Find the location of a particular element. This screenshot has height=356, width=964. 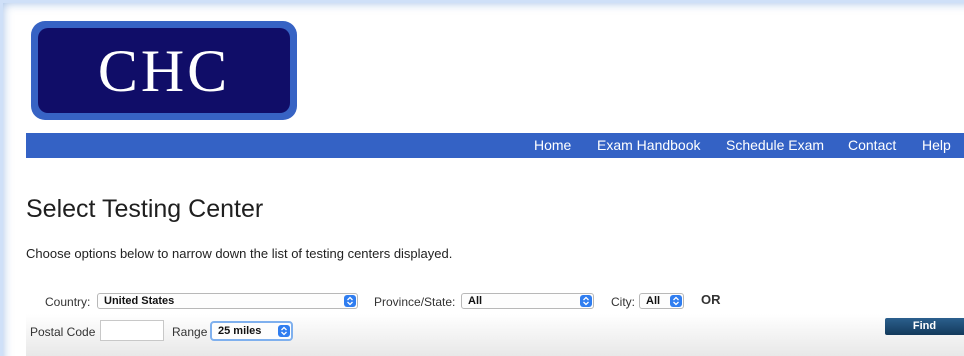

nav-home: Home is located at coordinates (552, 145).